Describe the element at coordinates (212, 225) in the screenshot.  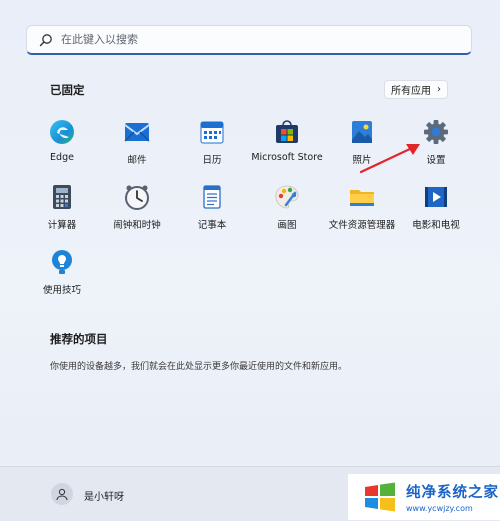
I see `app-label: 记事本` at that location.